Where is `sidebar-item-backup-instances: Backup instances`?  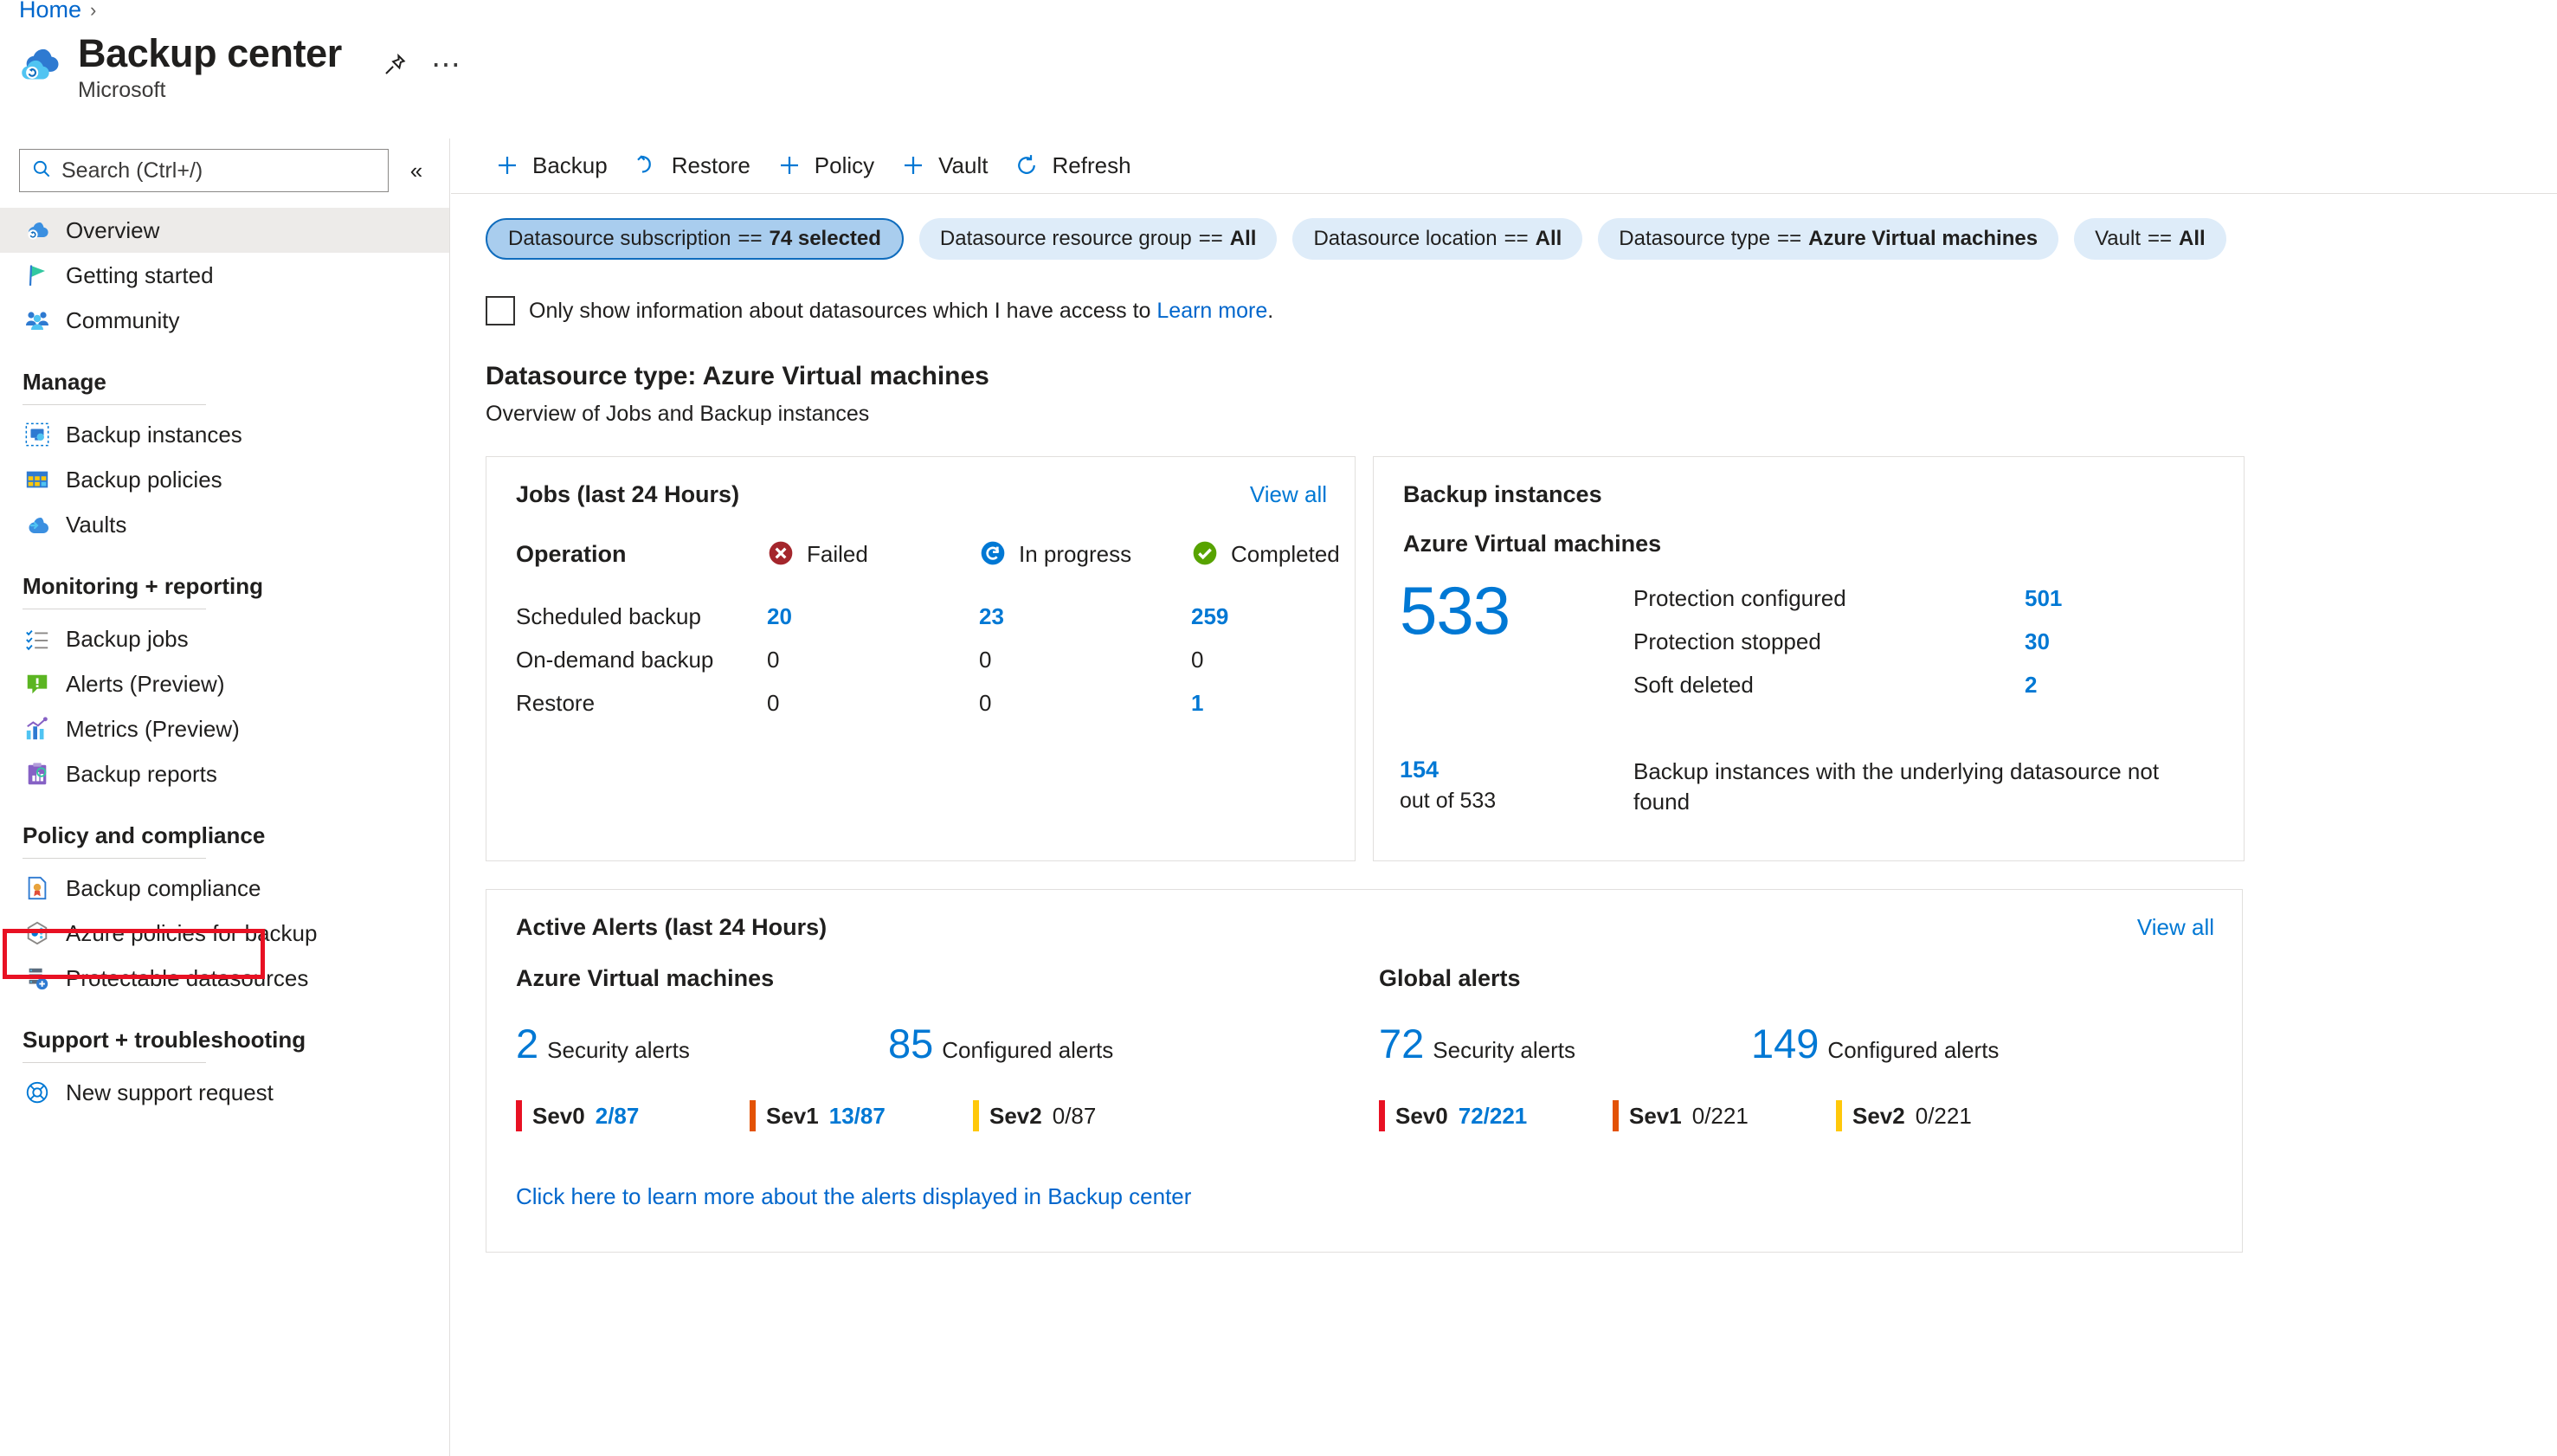 sidebar-item-backup-instances: Backup instances is located at coordinates (224, 434).